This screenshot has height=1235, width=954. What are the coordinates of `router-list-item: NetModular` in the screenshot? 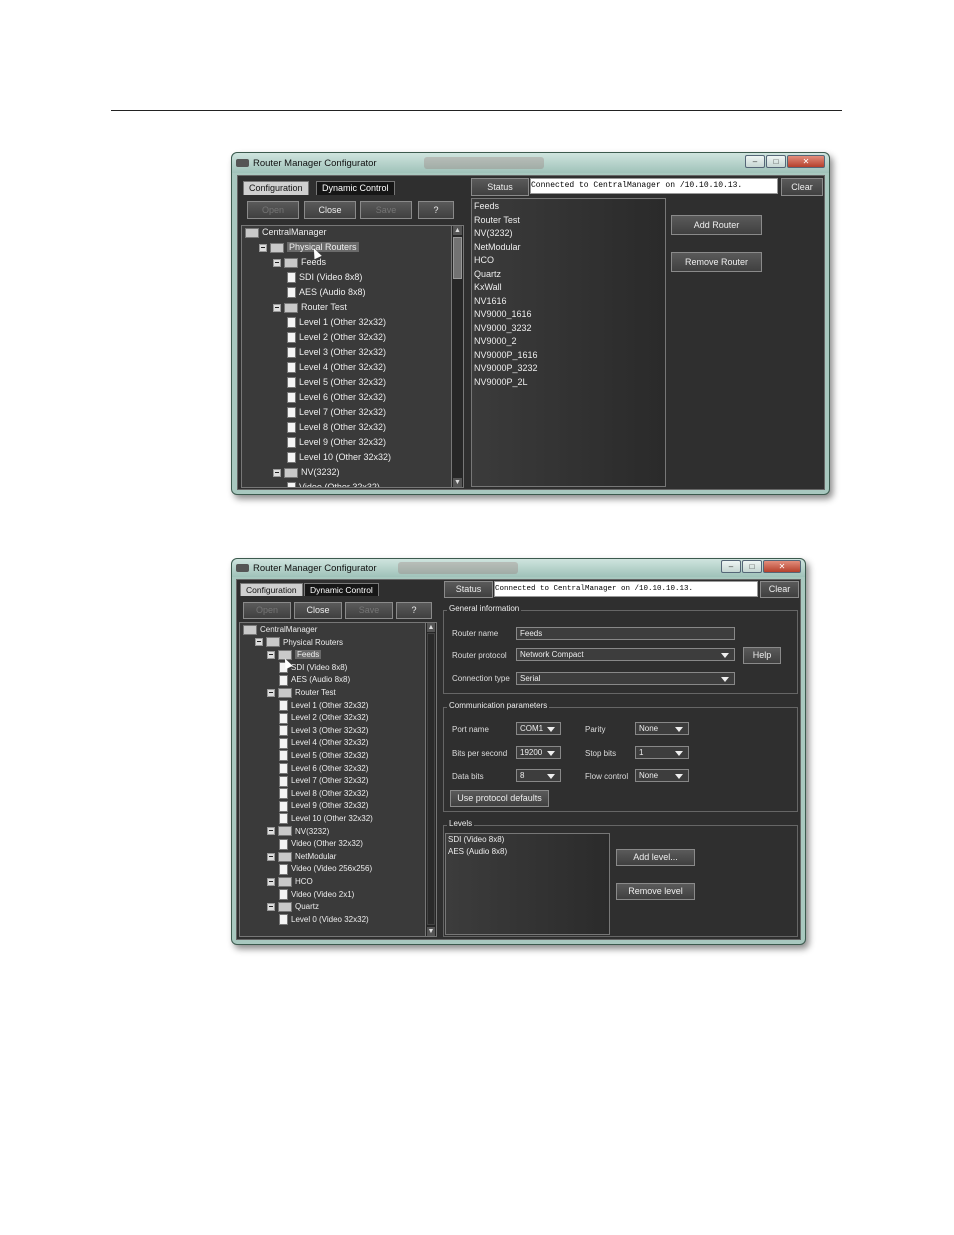 It's located at (568, 248).